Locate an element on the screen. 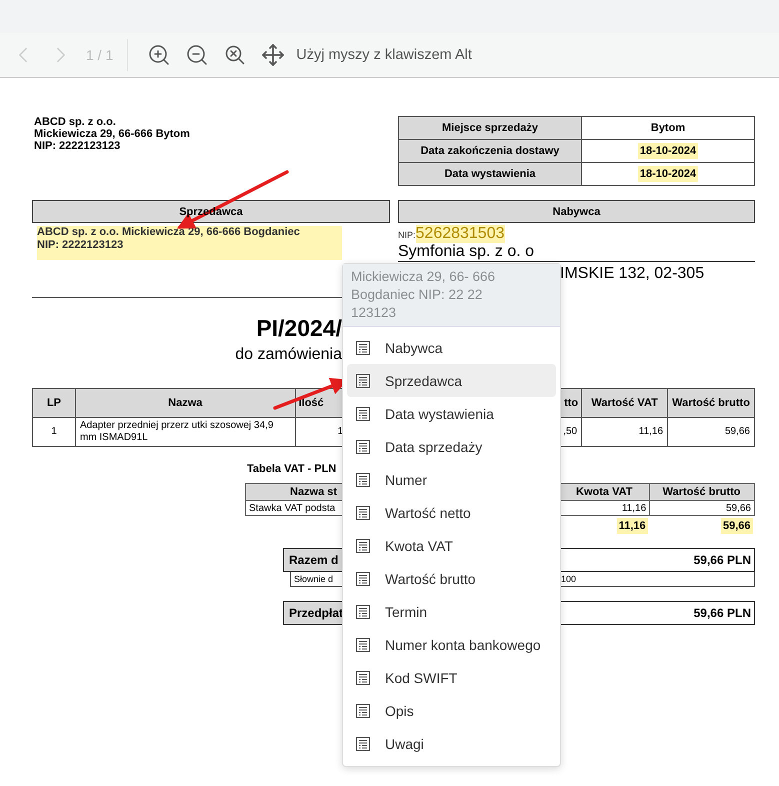 The width and height of the screenshot is (779, 786). column-header: Kwota VAT is located at coordinates (605, 492).